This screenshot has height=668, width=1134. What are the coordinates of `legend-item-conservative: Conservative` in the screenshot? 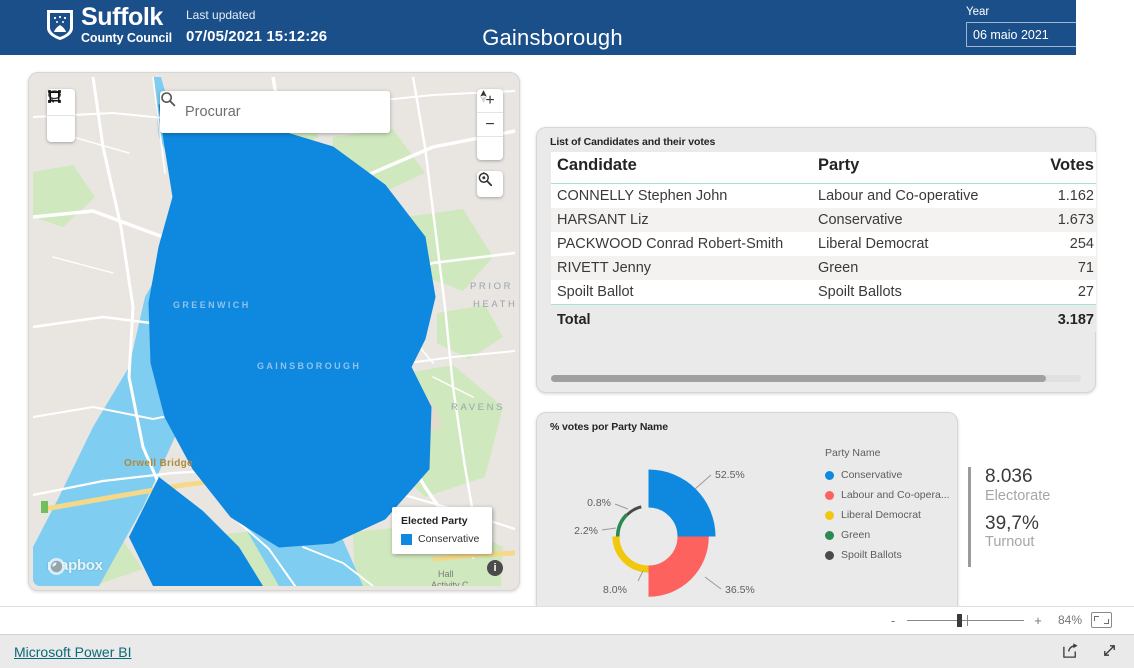 It's located at (887, 475).